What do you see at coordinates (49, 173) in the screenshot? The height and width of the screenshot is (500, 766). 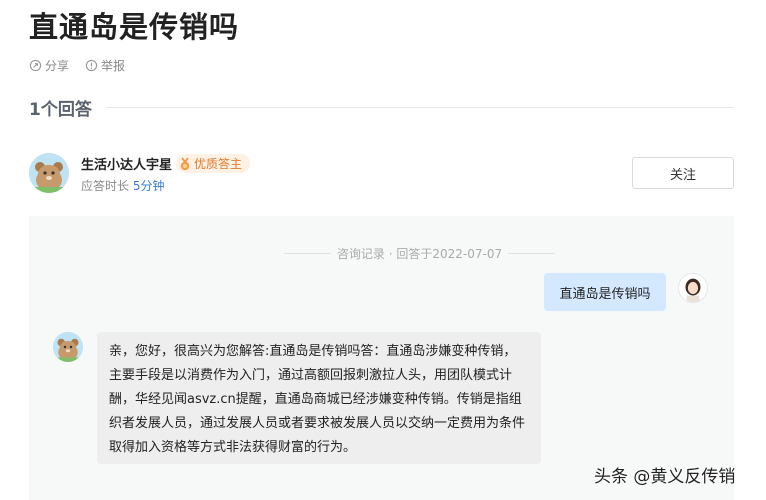 I see `avatar` at bounding box center [49, 173].